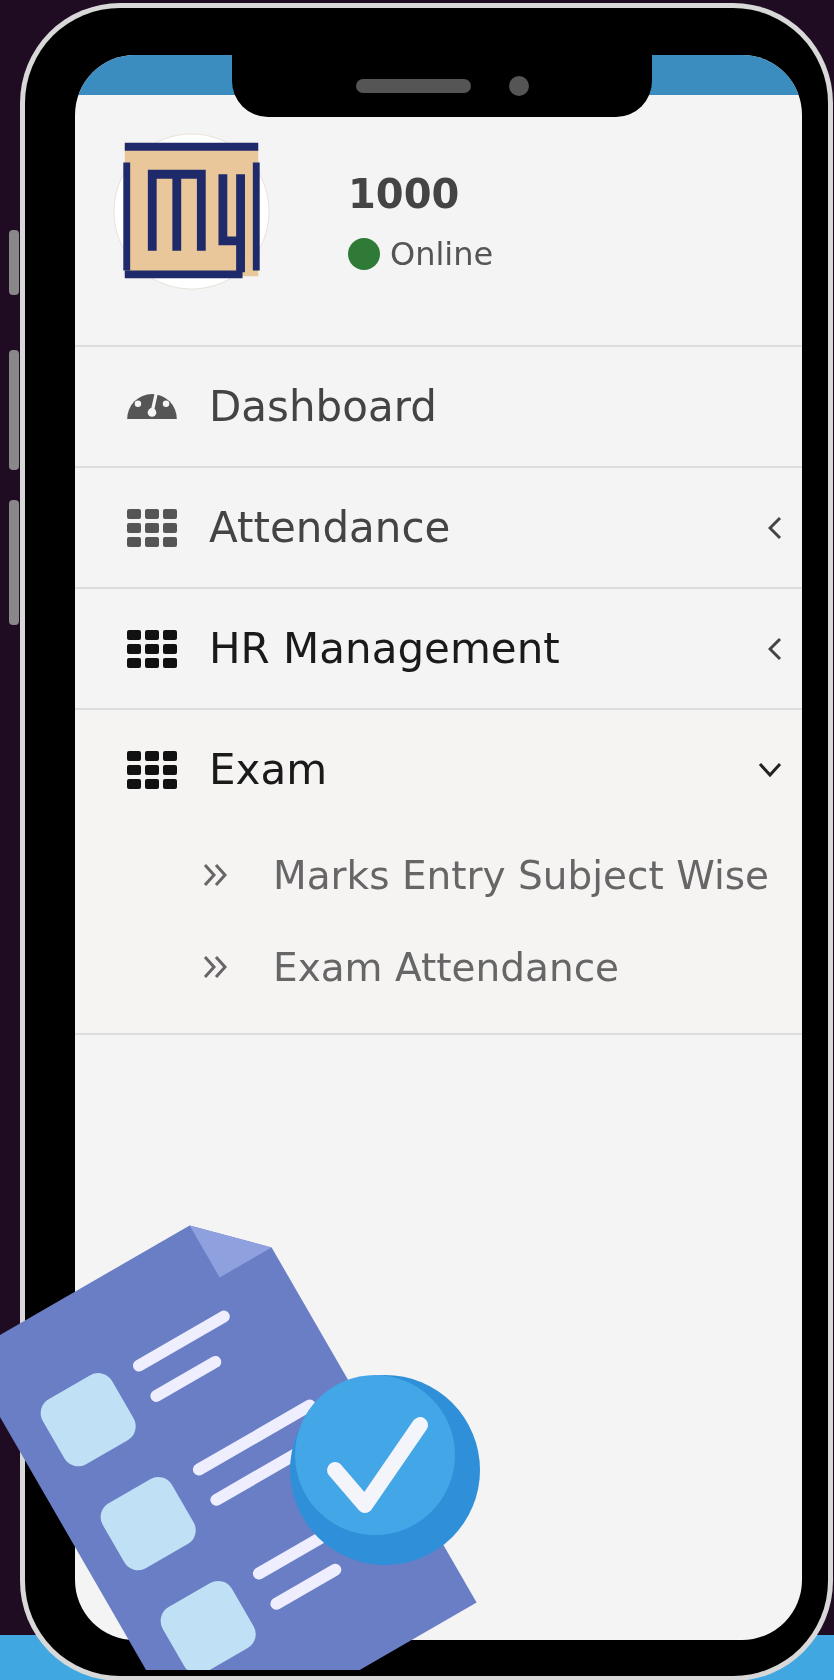 This screenshot has height=1680, width=834. I want to click on submenu-item: Marks Entry Subject Wise, so click(521, 875).